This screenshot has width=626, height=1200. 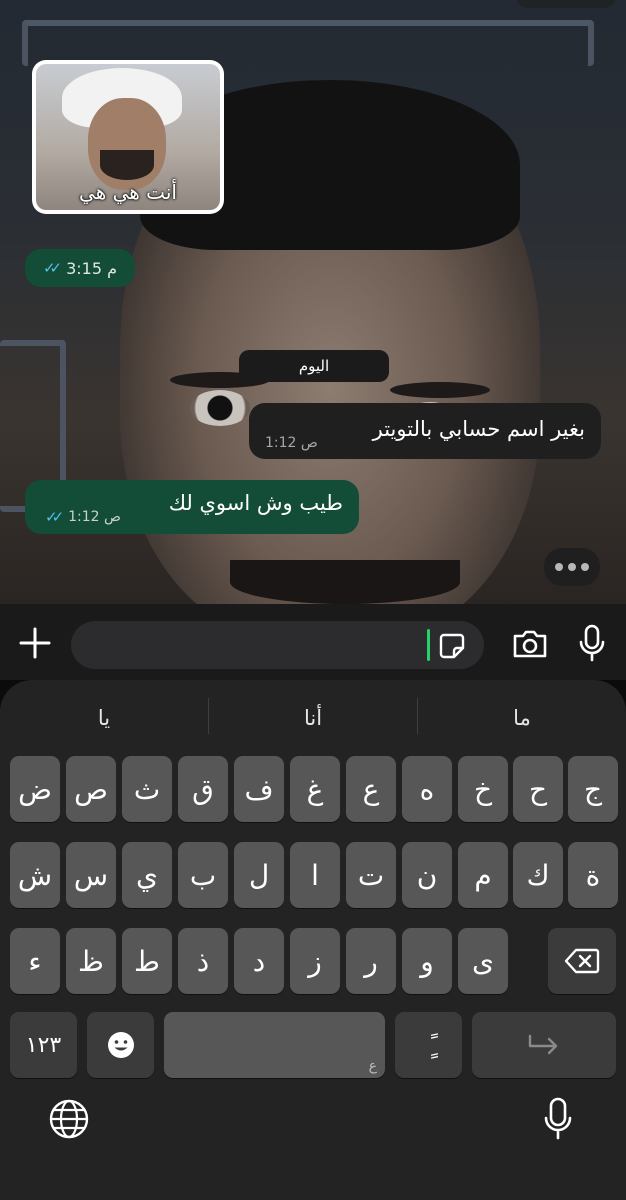 I want to click on suggestion-3: يا, so click(x=104, y=718).